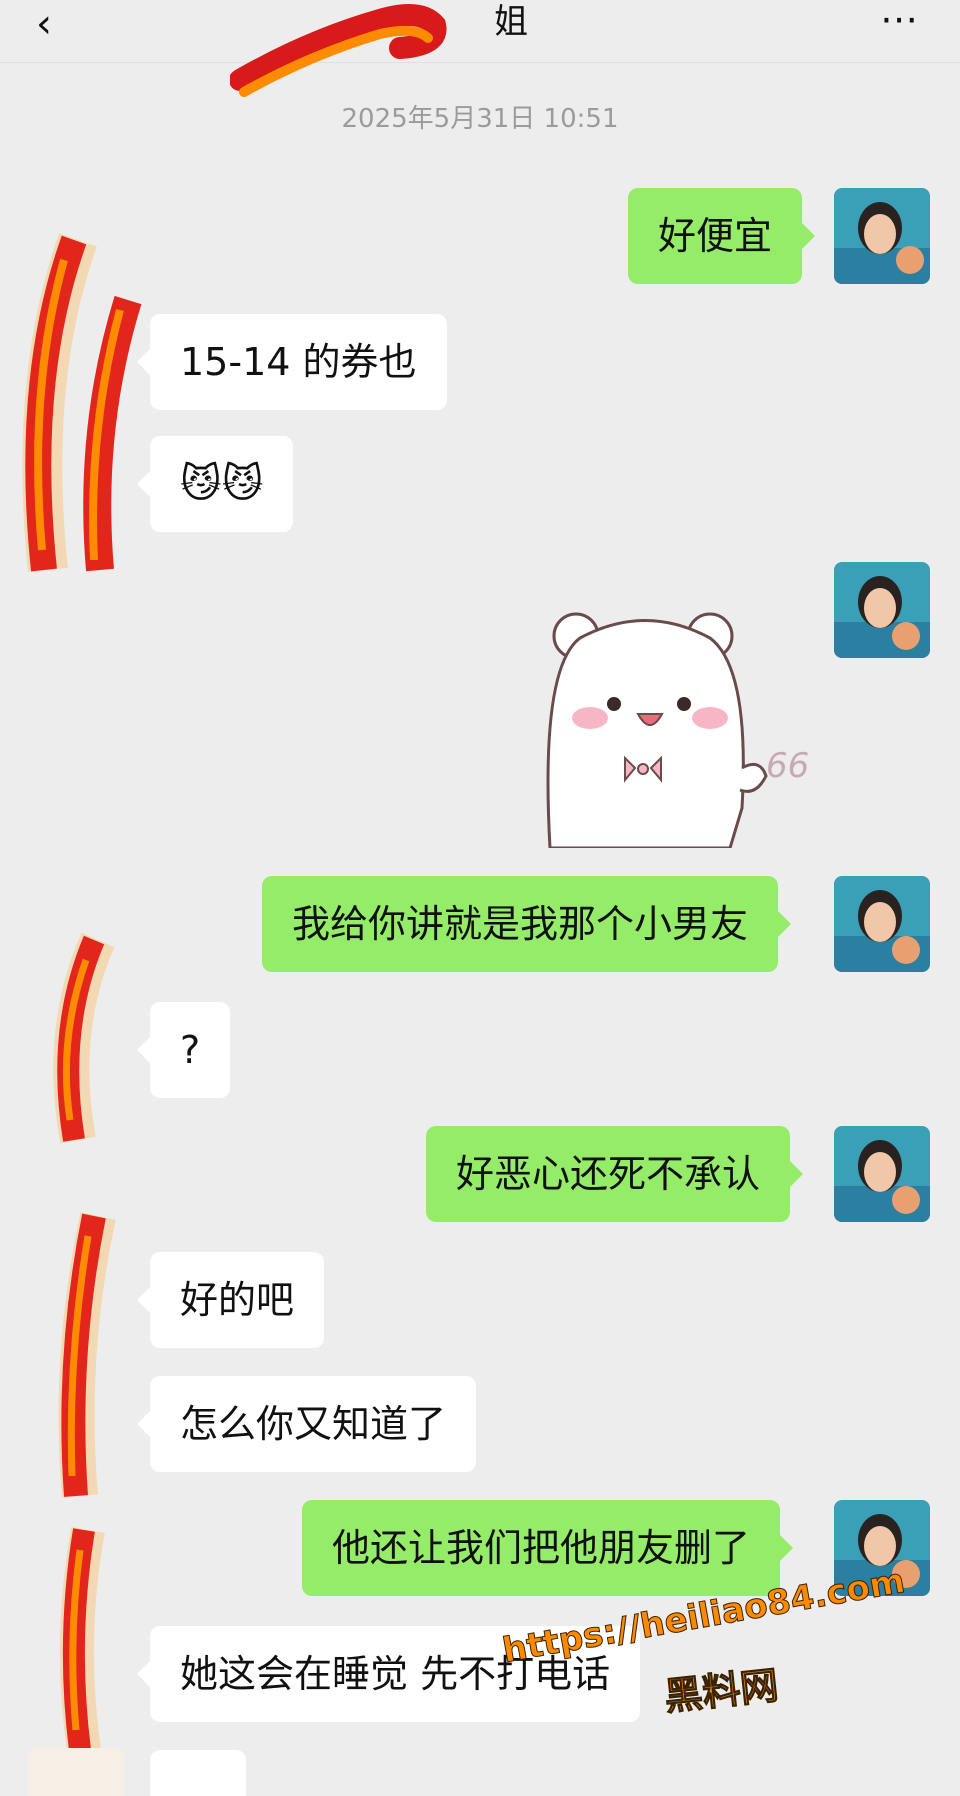  Describe the element at coordinates (306, 1424) in the screenshot. I see `their-message-bubble: 怎么你又知道了` at that location.